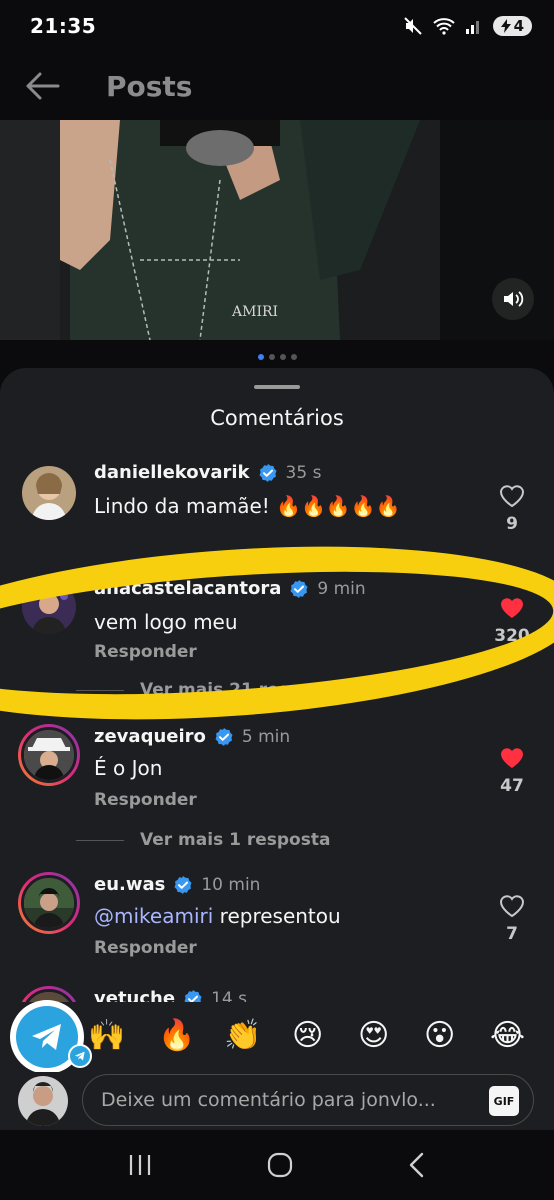 This screenshot has height=1200, width=554. What do you see at coordinates (439, 1035) in the screenshot?
I see `emoji-surprised: 😮` at bounding box center [439, 1035].